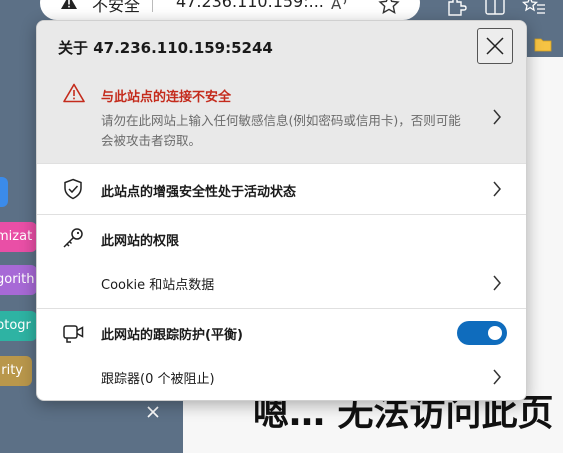 The height and width of the screenshot is (453, 563). What do you see at coordinates (281, 238) in the screenshot?
I see `permissions-section: 此网站的权限` at bounding box center [281, 238].